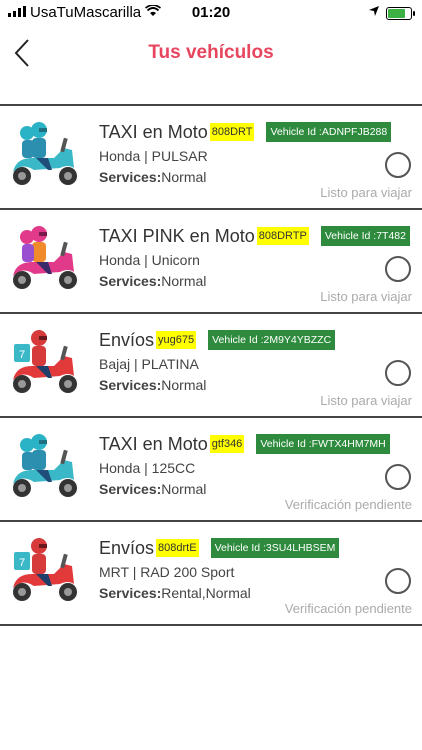 The image size is (422, 750). I want to click on vehicle-header-line: Envíos yug675 Vehicle Id :2M9Y4YBZZC, so click(258, 340).